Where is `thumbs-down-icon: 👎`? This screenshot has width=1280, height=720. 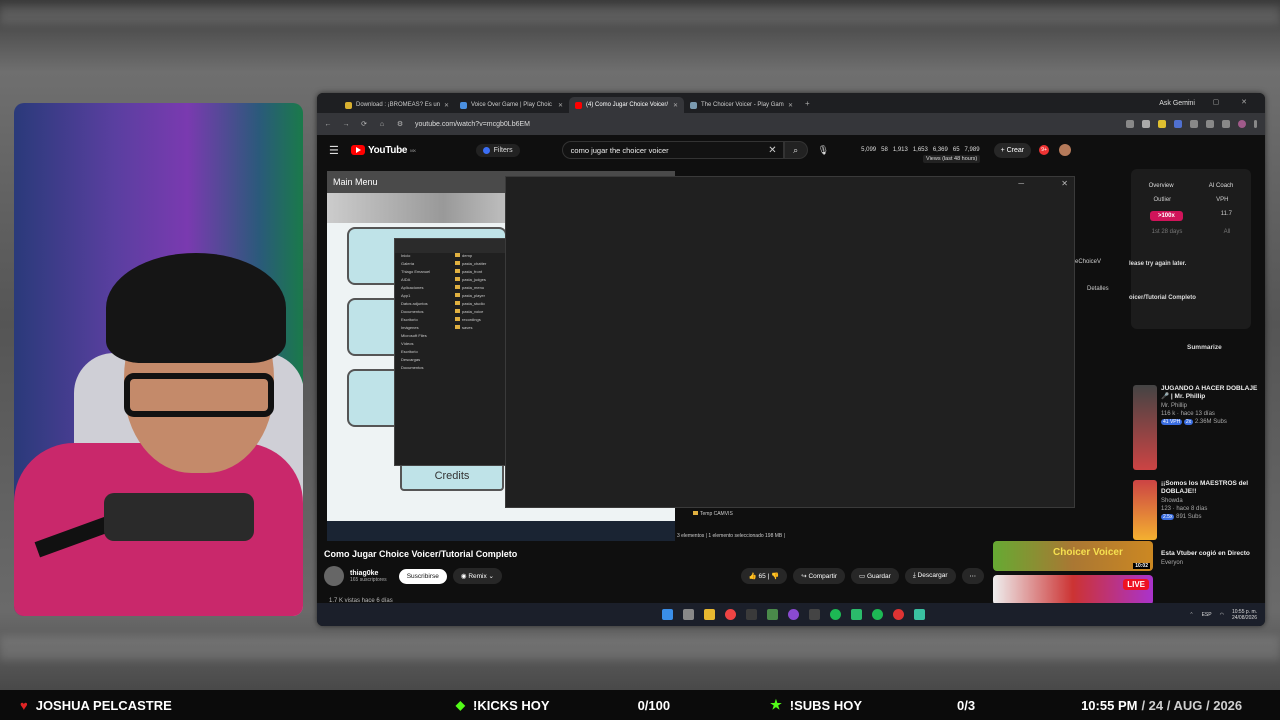 thumbs-down-icon: 👎 is located at coordinates (775, 576).